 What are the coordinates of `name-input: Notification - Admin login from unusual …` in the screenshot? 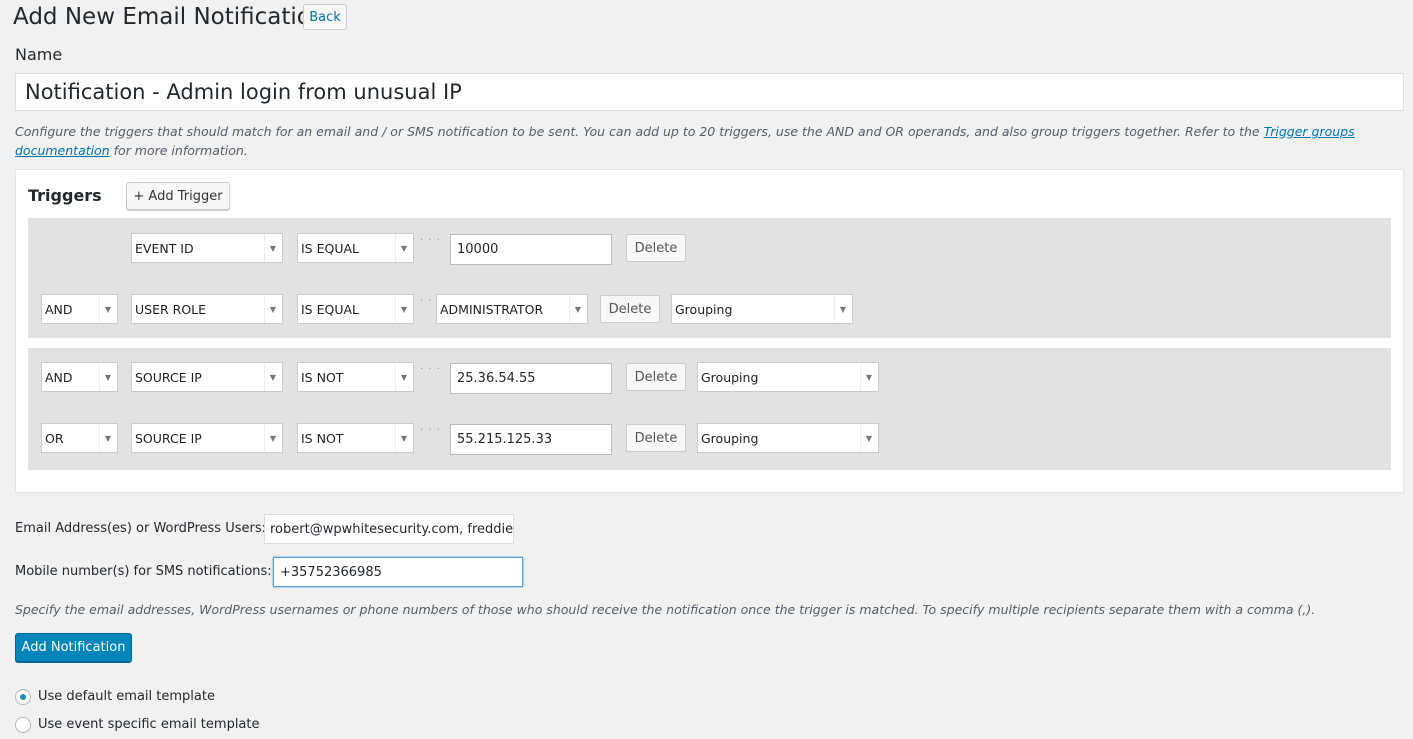 It's located at (709, 92).